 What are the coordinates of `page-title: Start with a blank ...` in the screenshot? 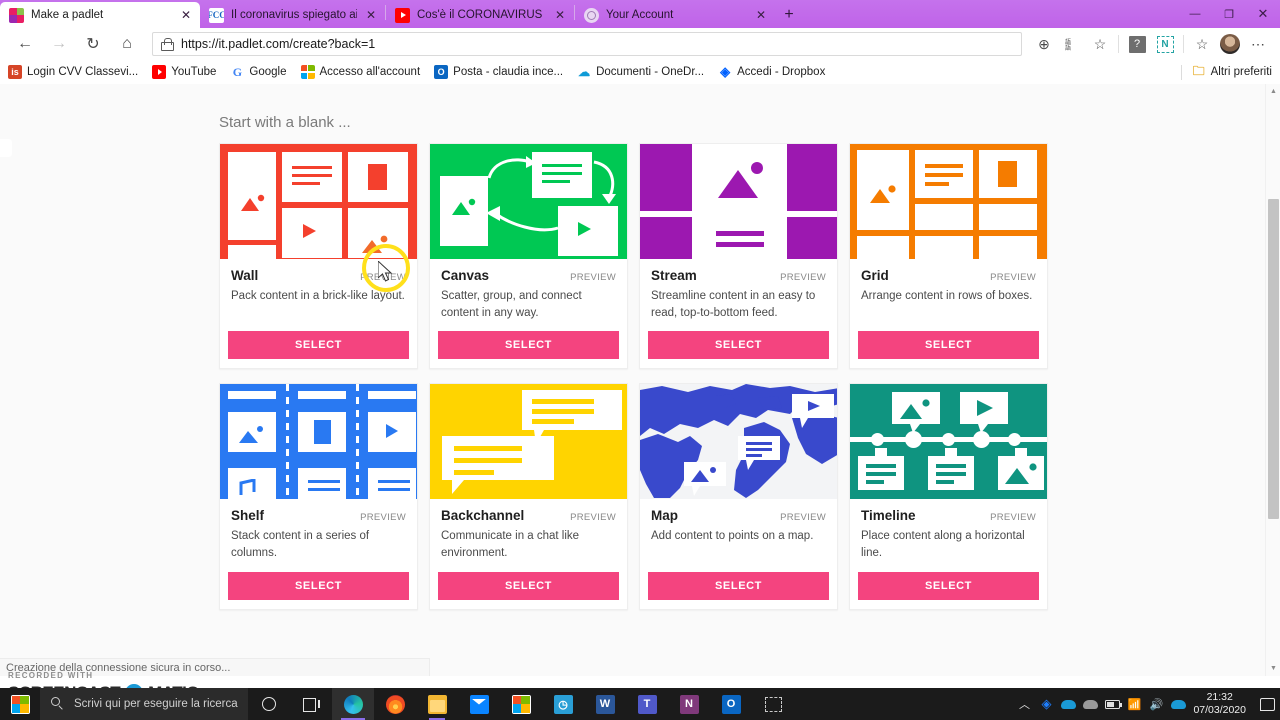 It's located at (285, 122).